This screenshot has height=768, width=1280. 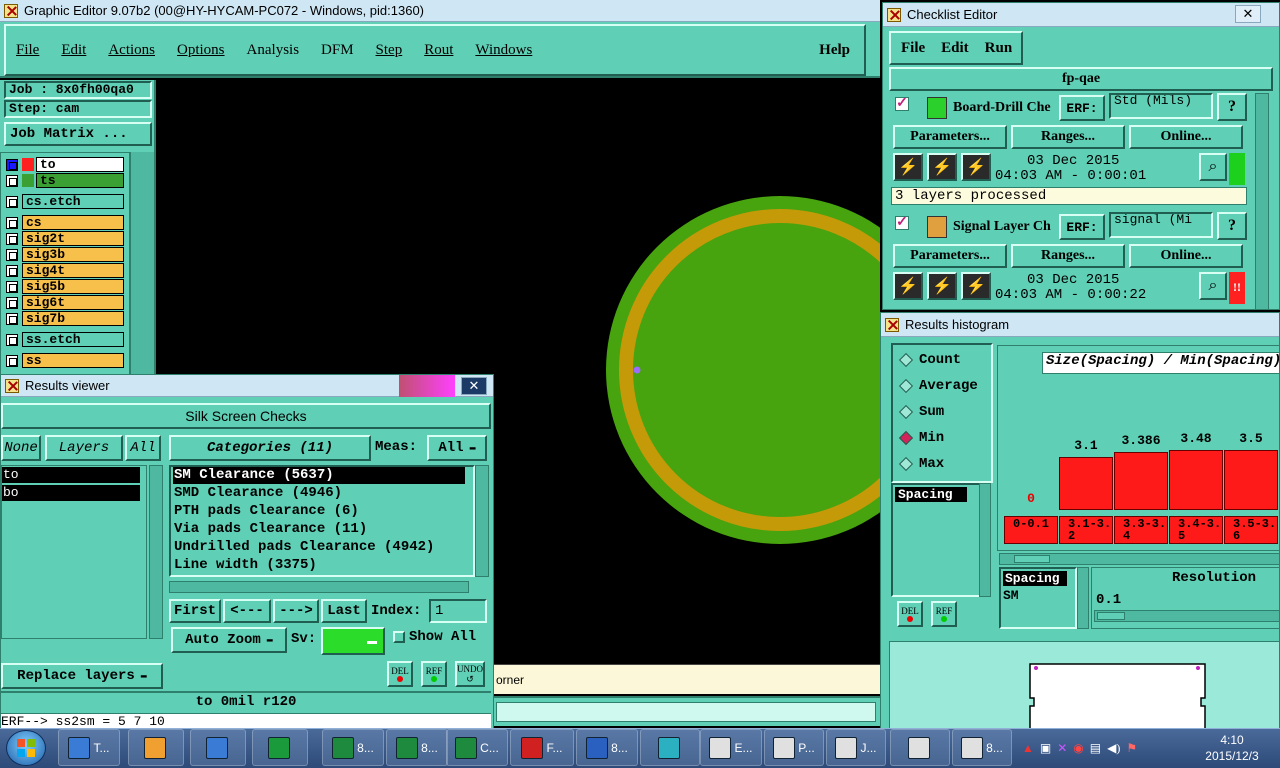 What do you see at coordinates (434, 674) in the screenshot?
I see `ref-button: REF` at bounding box center [434, 674].